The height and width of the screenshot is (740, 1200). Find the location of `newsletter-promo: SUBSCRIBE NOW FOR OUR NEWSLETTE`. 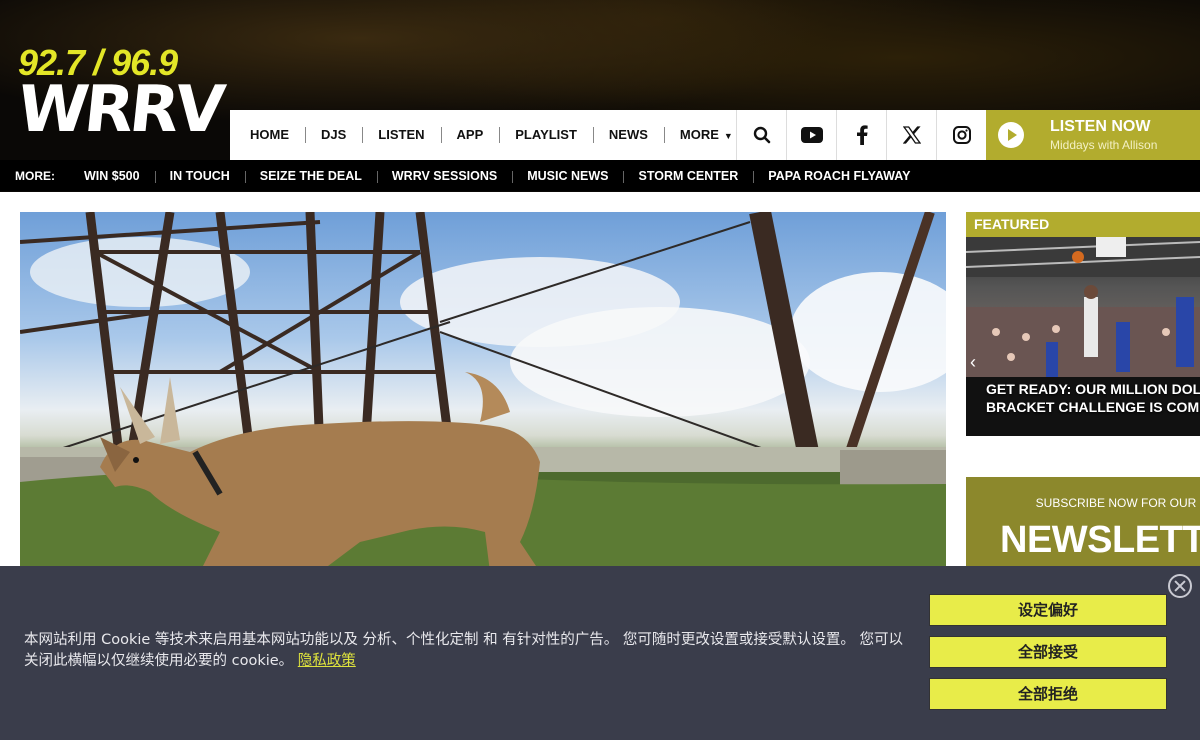

newsletter-promo: SUBSCRIBE NOW FOR OUR NEWSLETTE is located at coordinates (1083, 527).